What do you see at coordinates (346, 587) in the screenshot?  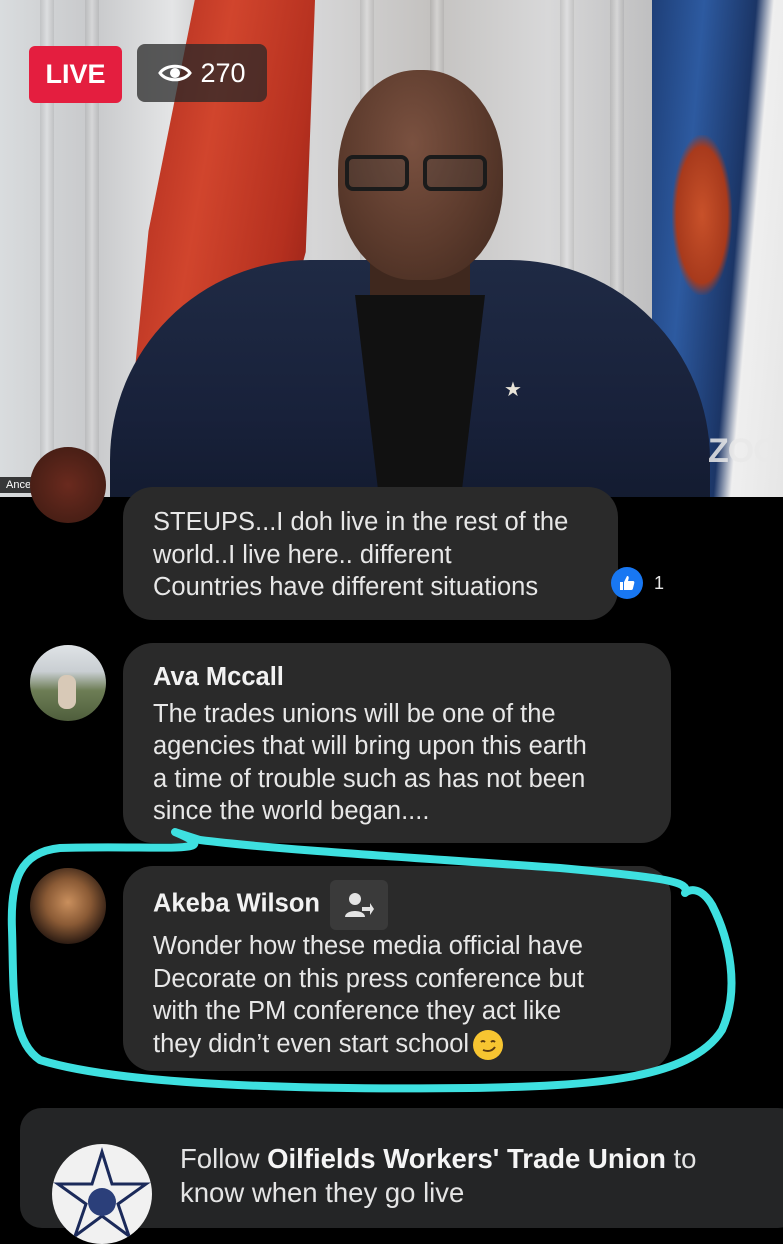 I see `comment-text-line: Countries have different situations` at bounding box center [346, 587].